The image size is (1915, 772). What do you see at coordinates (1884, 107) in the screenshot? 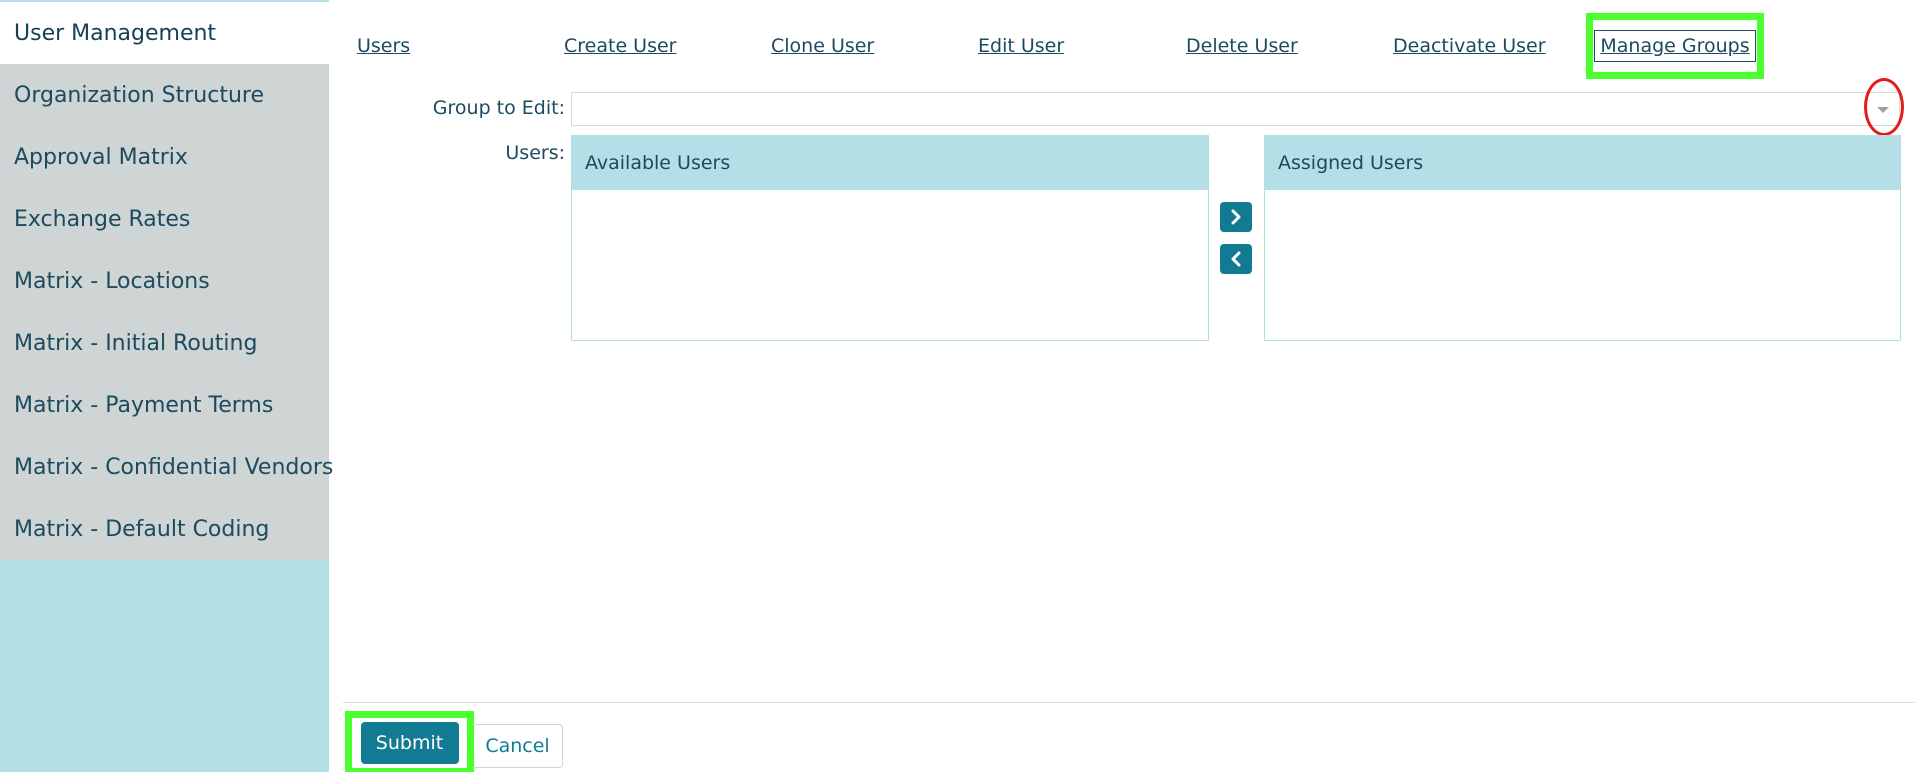
I see `dropdown-highlight-circle` at bounding box center [1884, 107].